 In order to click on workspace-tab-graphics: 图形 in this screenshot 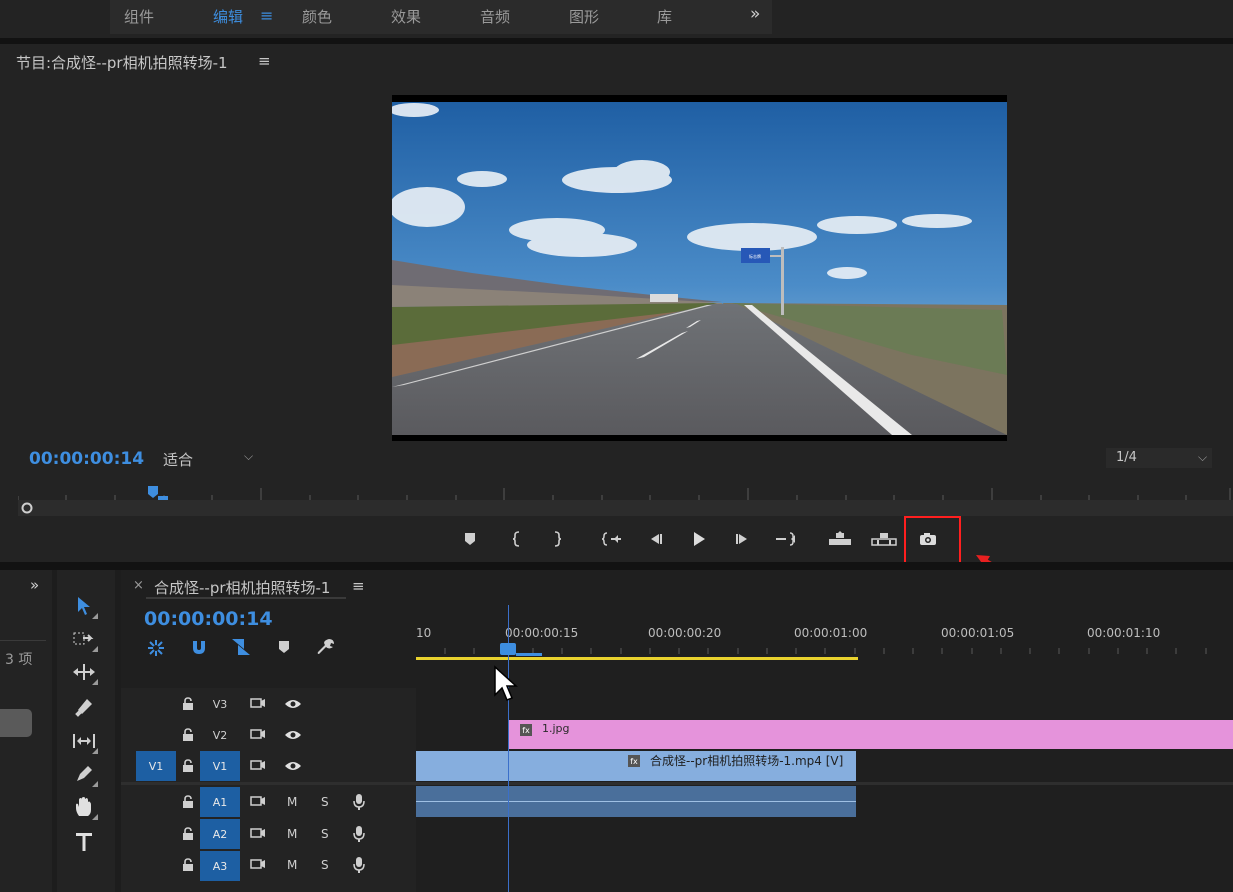, I will do `click(584, 16)`.